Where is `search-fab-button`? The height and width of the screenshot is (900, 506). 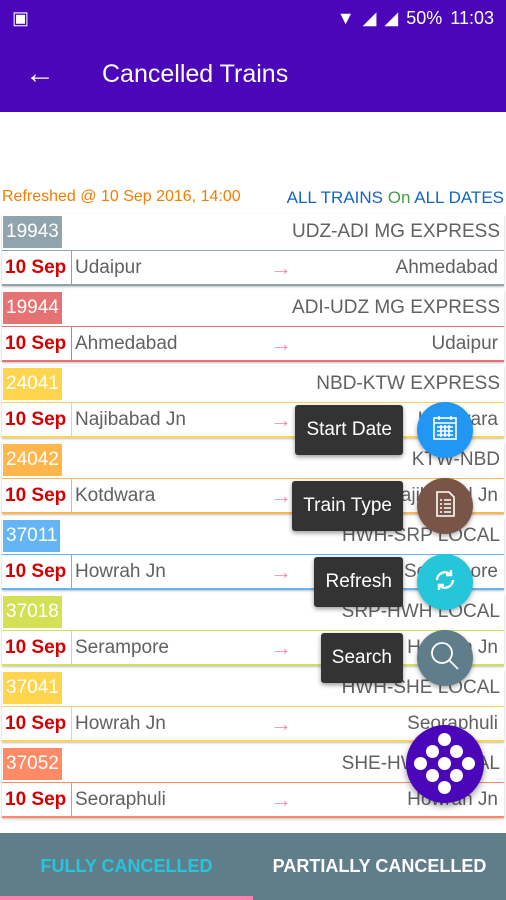 search-fab-button is located at coordinates (445, 658).